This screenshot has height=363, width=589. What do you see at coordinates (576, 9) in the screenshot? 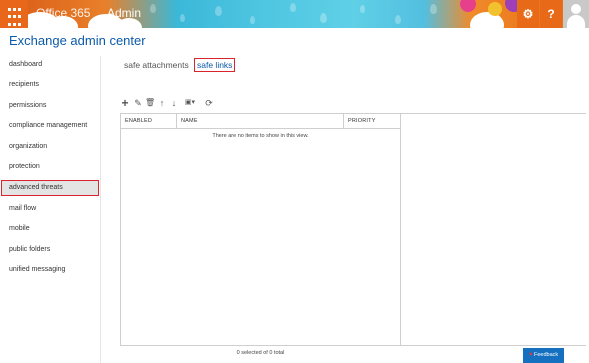
I see `user-avatar-icon` at bounding box center [576, 9].